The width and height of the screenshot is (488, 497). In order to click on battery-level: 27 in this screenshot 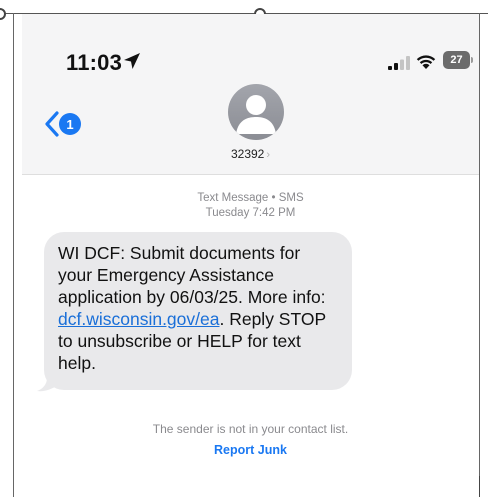, I will do `click(456, 60)`.